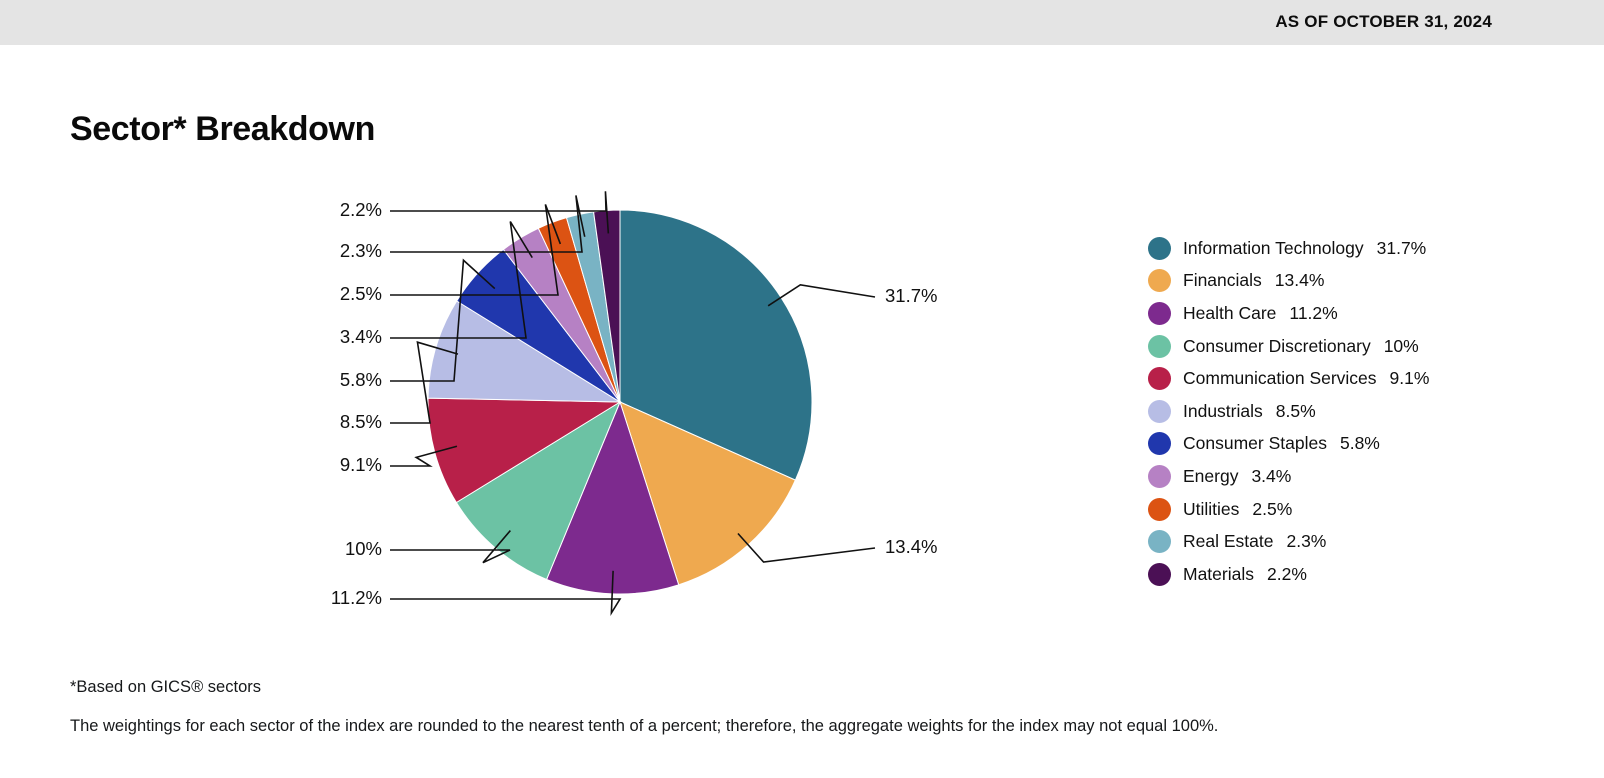 The width and height of the screenshot is (1604, 778). What do you see at coordinates (1228, 541) in the screenshot?
I see `legend-item-label: Real Estate` at bounding box center [1228, 541].